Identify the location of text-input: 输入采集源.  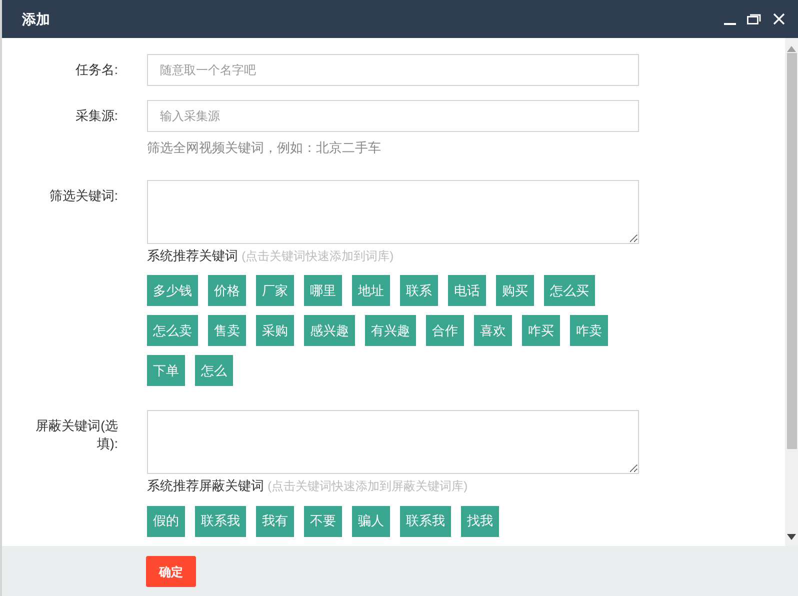
(393, 116).